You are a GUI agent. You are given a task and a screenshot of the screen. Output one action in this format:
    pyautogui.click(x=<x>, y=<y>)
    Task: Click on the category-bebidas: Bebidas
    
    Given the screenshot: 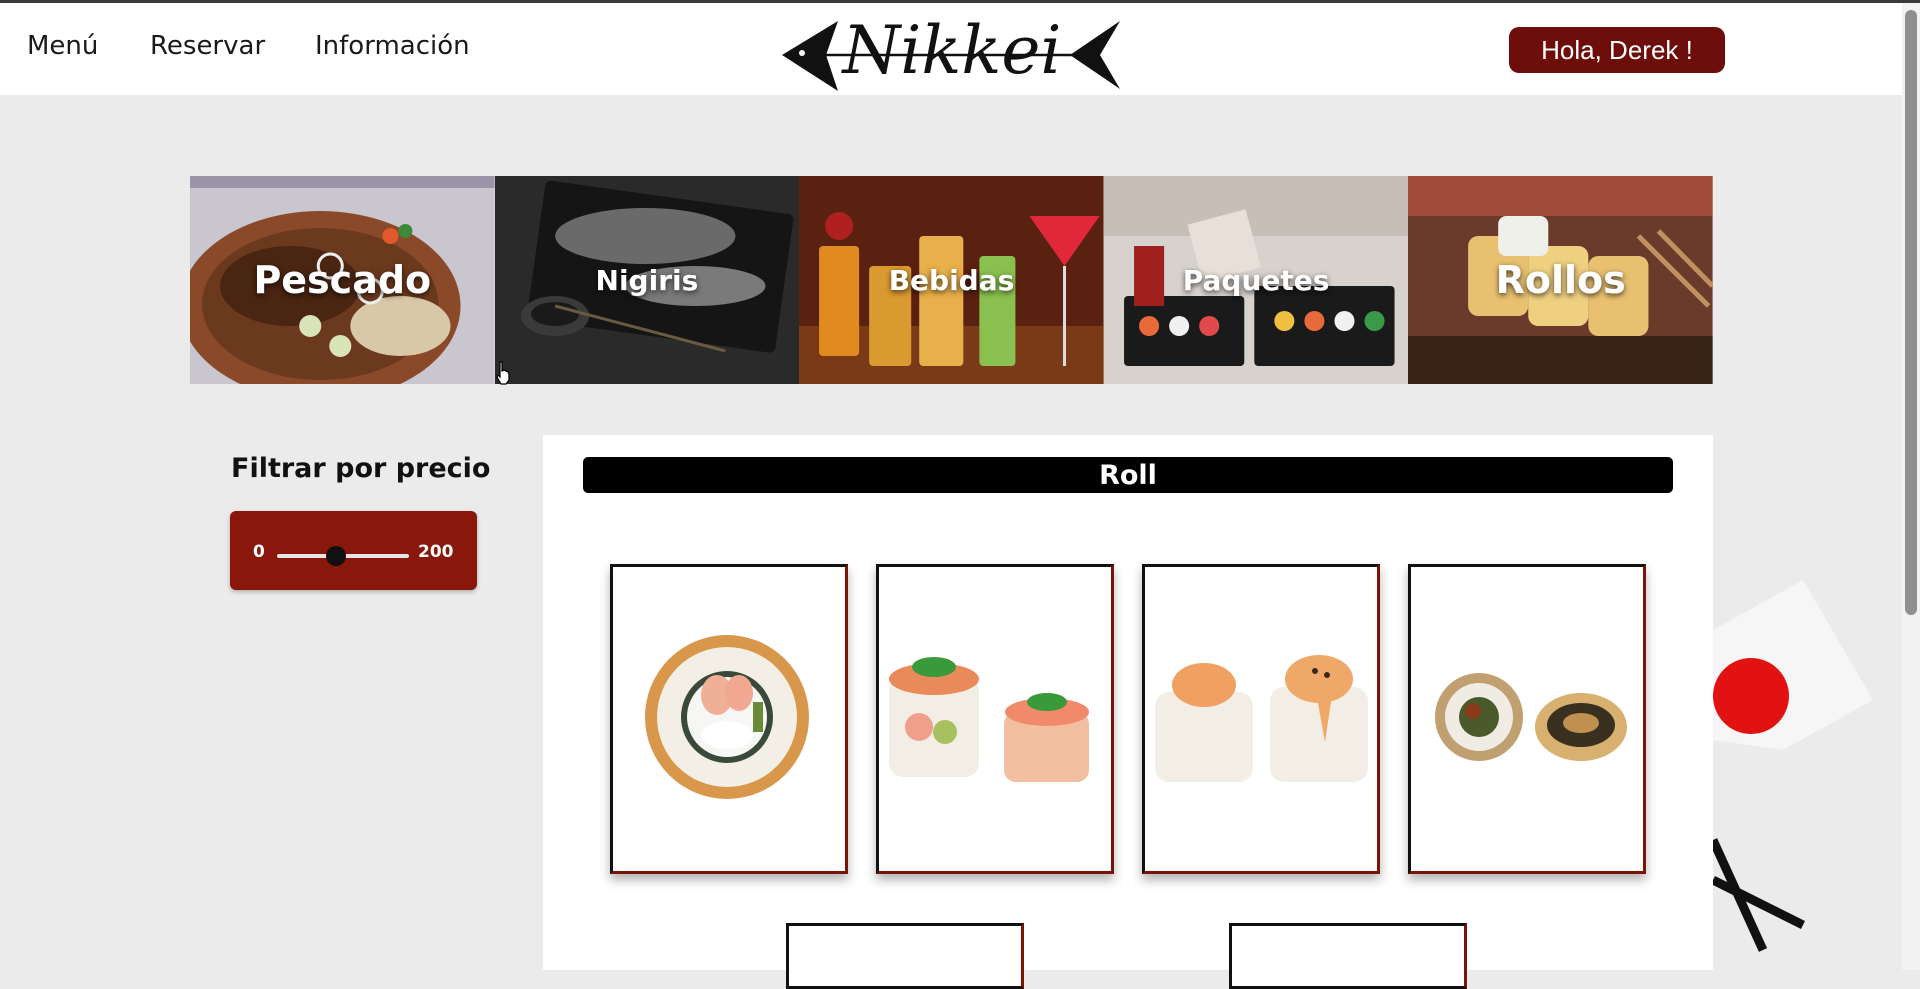 What is the action you would take?
    pyautogui.click(x=951, y=280)
    